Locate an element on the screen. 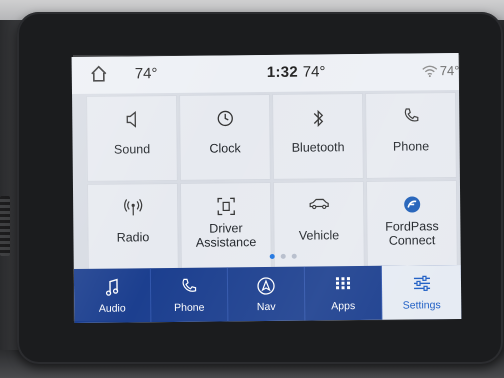  radio-antenna-icon is located at coordinates (132, 208).